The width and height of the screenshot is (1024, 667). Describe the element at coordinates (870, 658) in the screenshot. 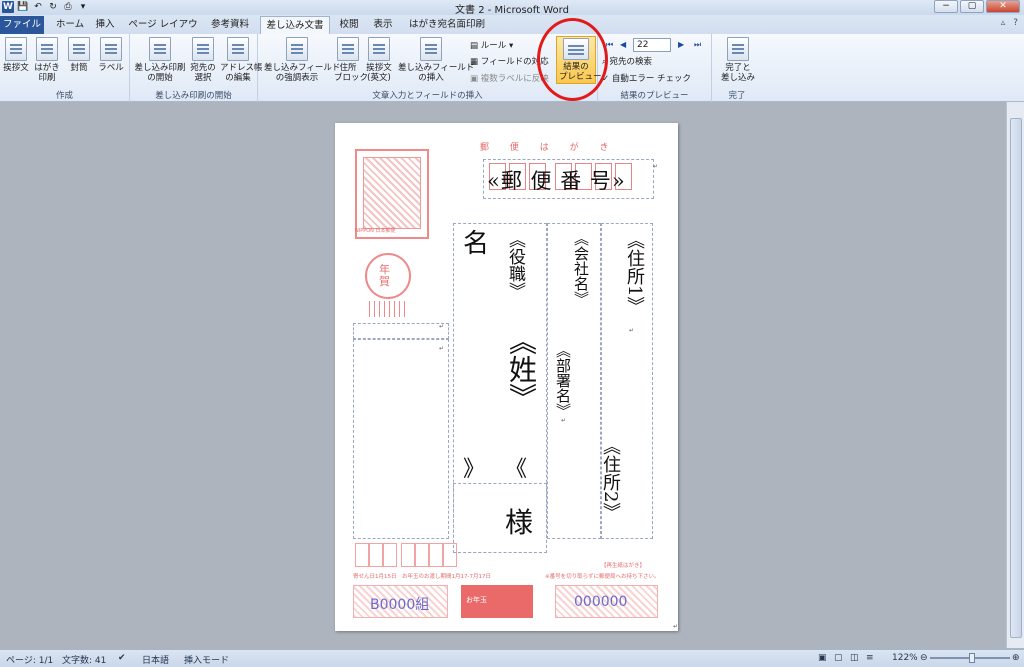

I see `outline-view-icon: ≡` at that location.